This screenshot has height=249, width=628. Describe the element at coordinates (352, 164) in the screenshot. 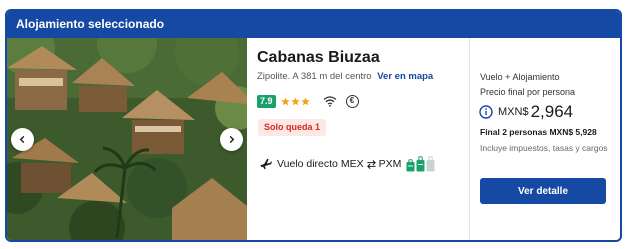

I see `flight-origin: MEX` at that location.